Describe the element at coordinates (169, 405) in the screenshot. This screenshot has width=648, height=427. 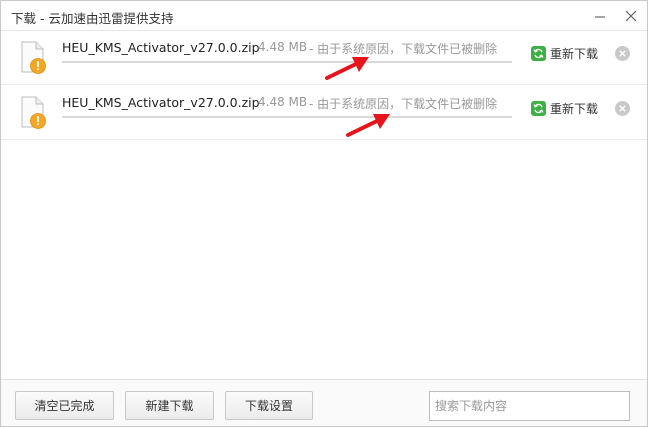
I see `new-download-button: 新建下载` at that location.